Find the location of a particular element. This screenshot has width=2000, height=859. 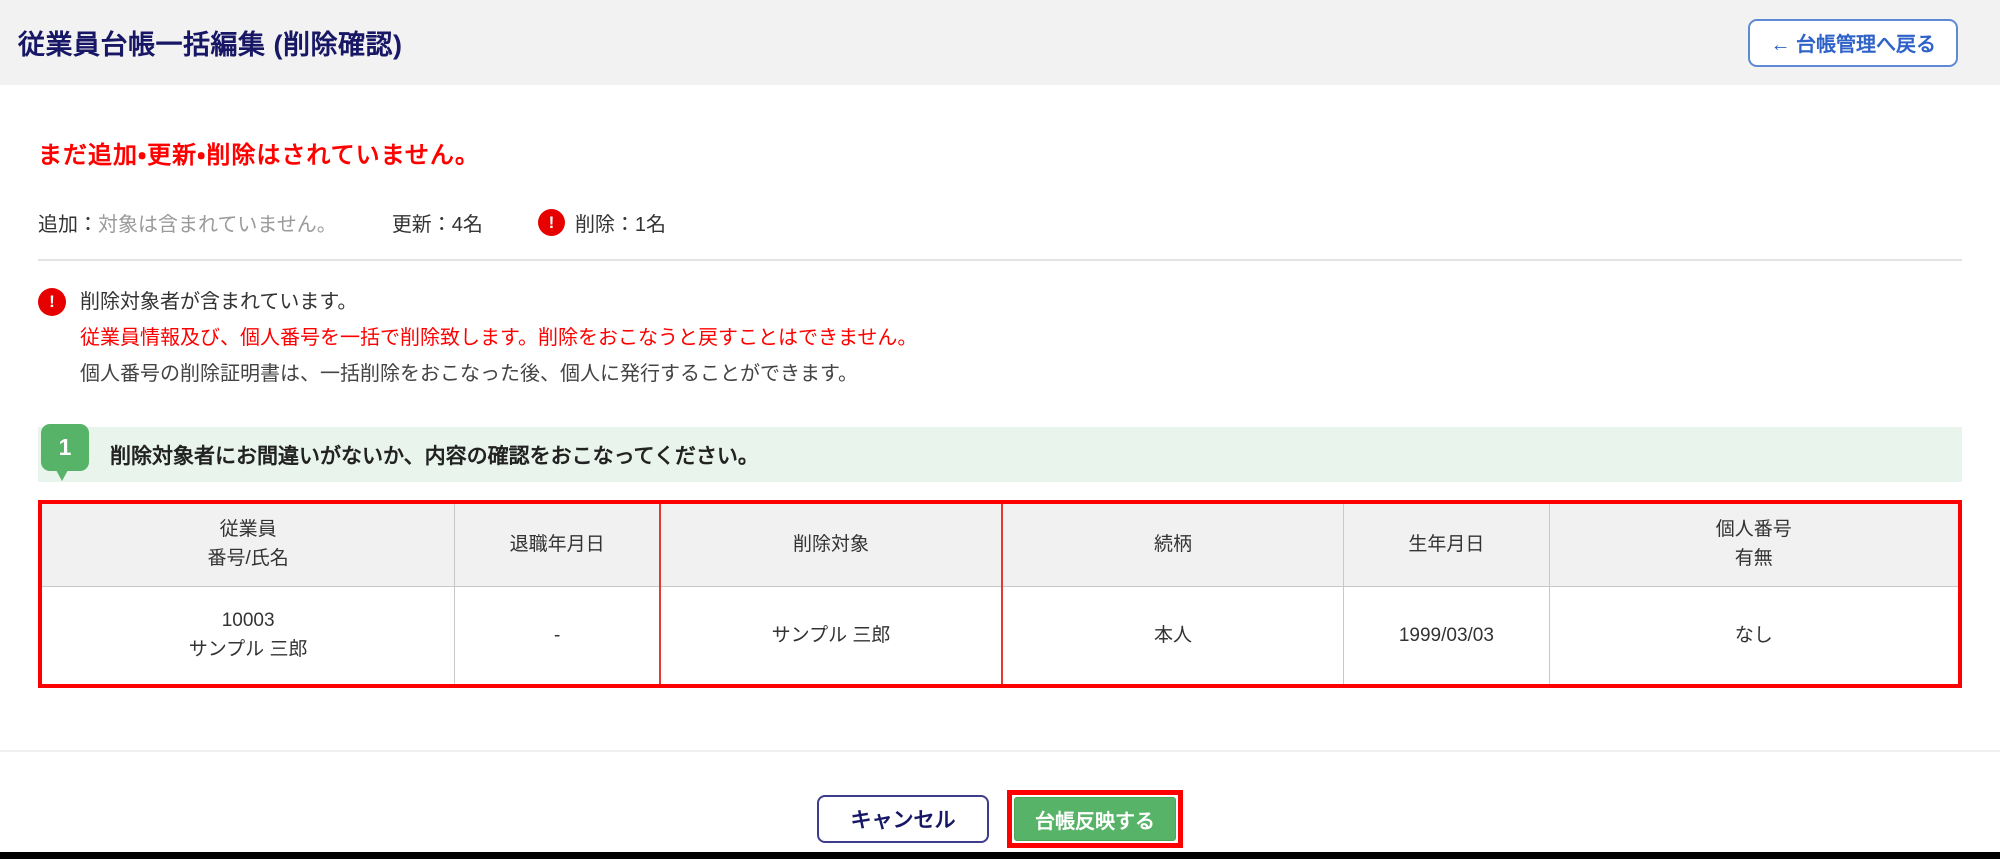

summary-update: 更新：4名 is located at coordinates (437, 222).